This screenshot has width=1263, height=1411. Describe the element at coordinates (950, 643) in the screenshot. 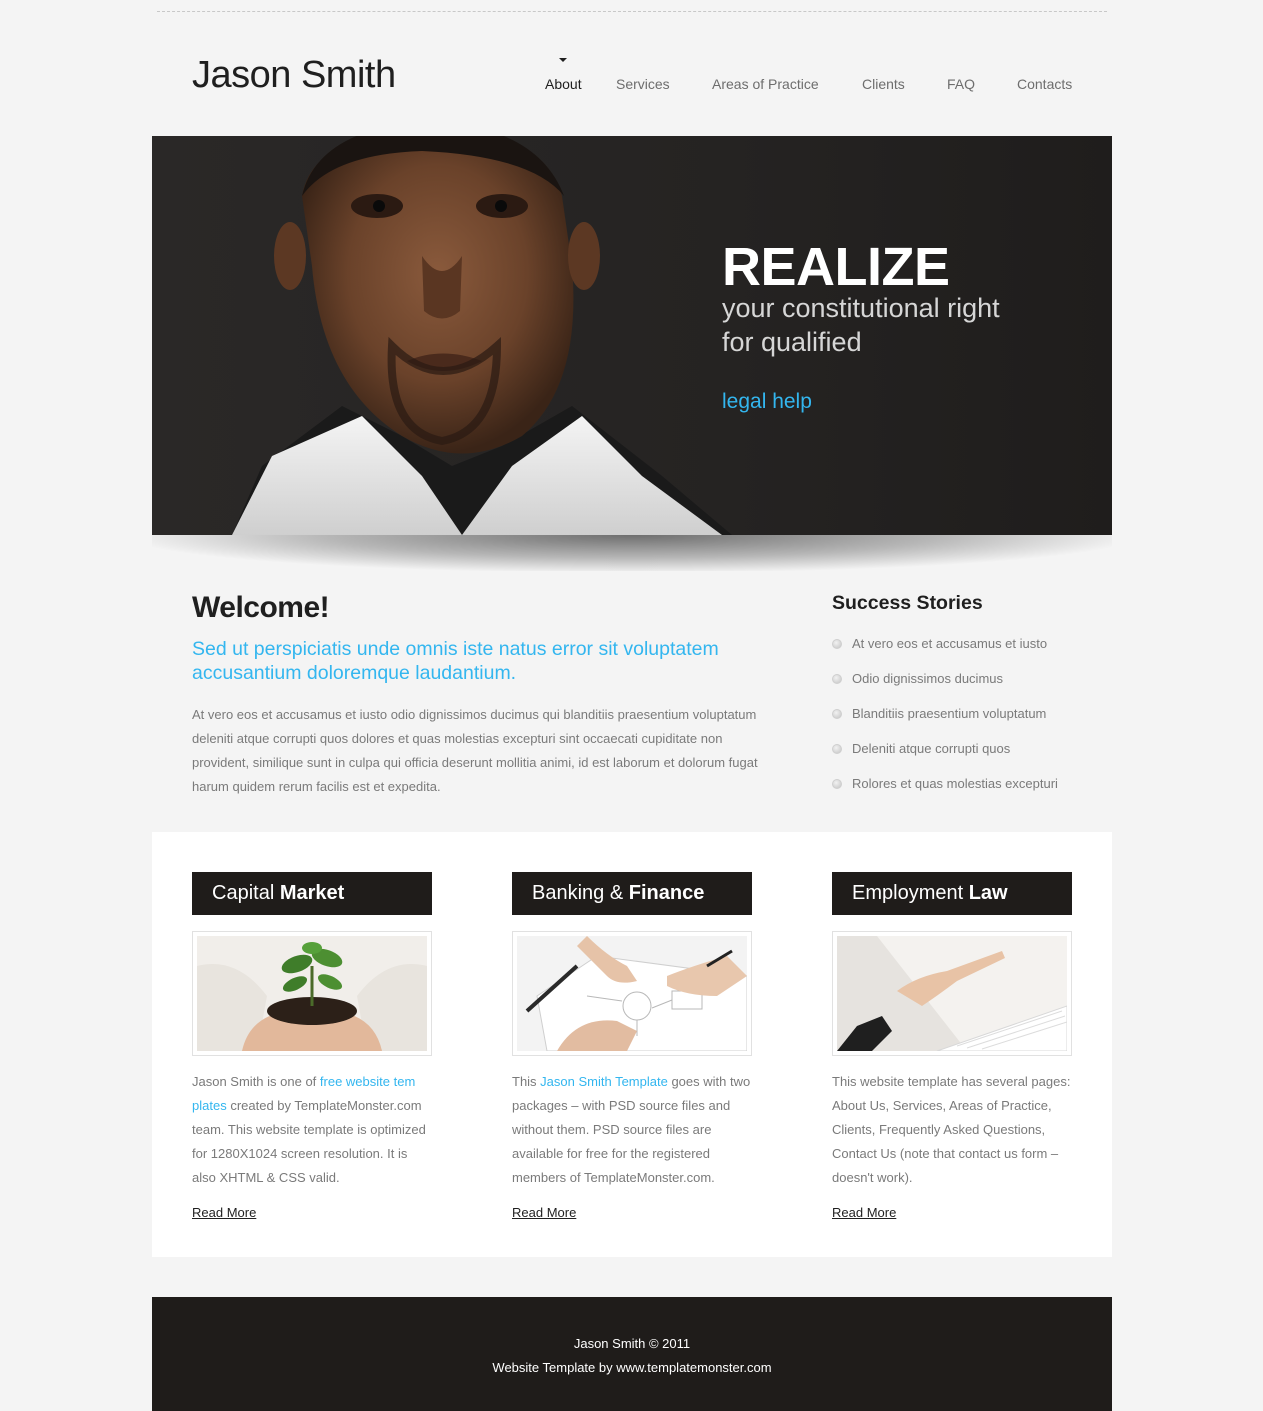

I see `story-label: At vero eos et accusamus et iusto` at that location.